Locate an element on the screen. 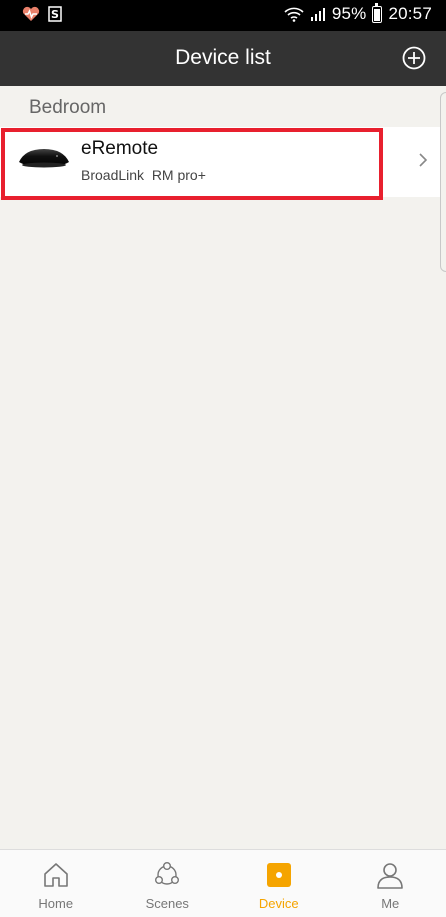 This screenshot has width=446, height=917. battery-icon is located at coordinates (377, 12).